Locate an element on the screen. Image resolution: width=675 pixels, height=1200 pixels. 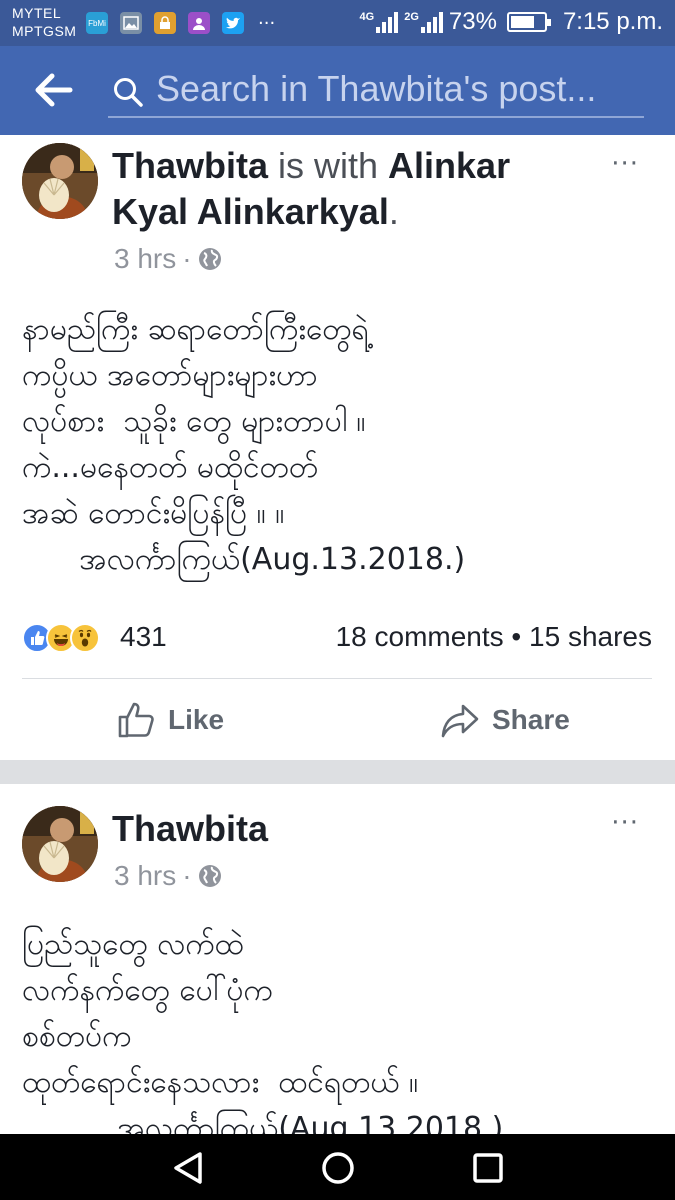
search-icon is located at coordinates (128, 92).